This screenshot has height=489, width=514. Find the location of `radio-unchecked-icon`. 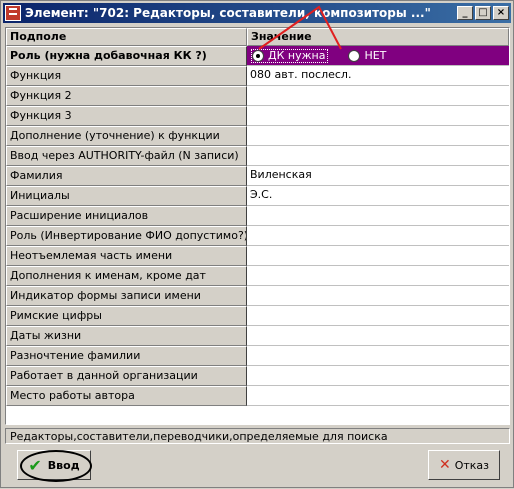

radio-unchecked-icon is located at coordinates (354, 55).